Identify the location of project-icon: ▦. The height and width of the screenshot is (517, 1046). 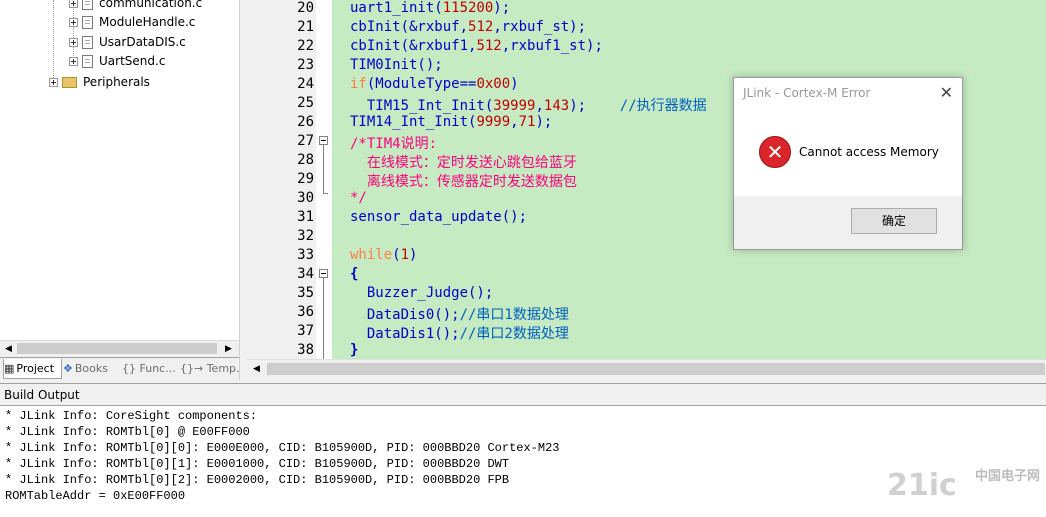
(9, 368).